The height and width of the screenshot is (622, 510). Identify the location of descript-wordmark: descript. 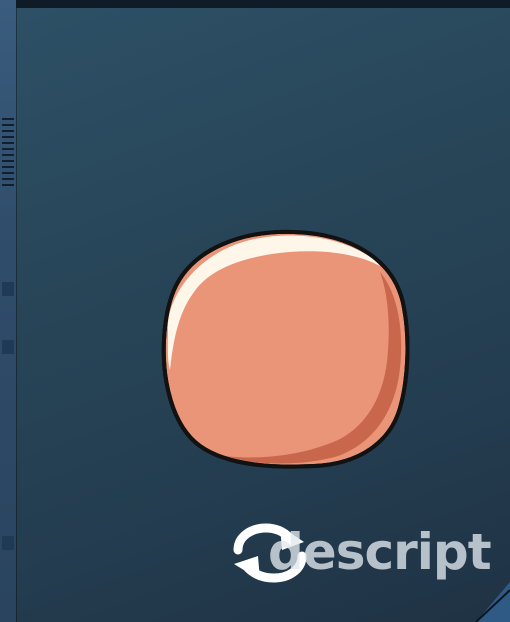
(380, 552).